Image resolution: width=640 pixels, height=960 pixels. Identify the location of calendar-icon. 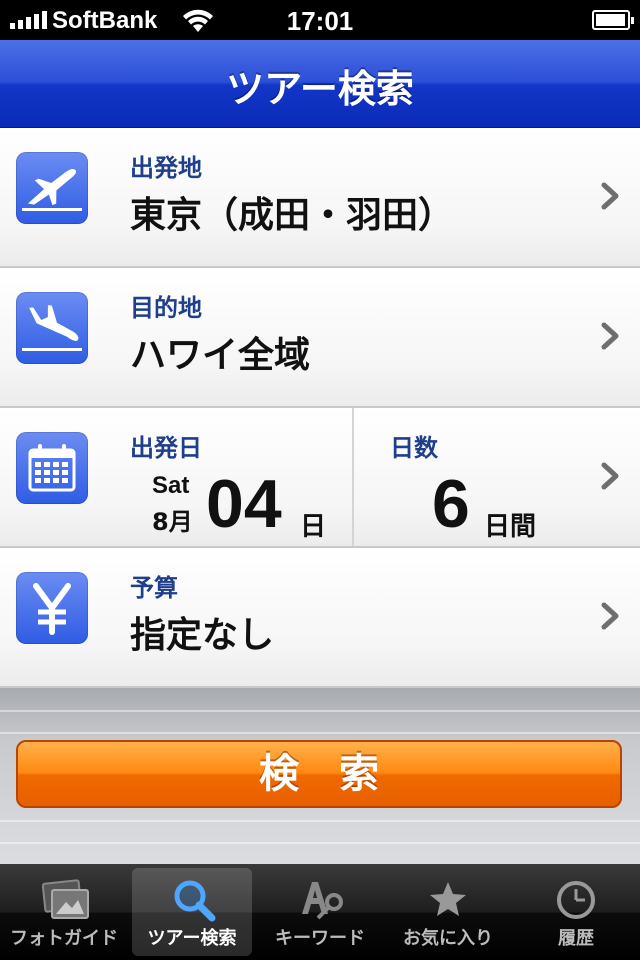
(52, 468).